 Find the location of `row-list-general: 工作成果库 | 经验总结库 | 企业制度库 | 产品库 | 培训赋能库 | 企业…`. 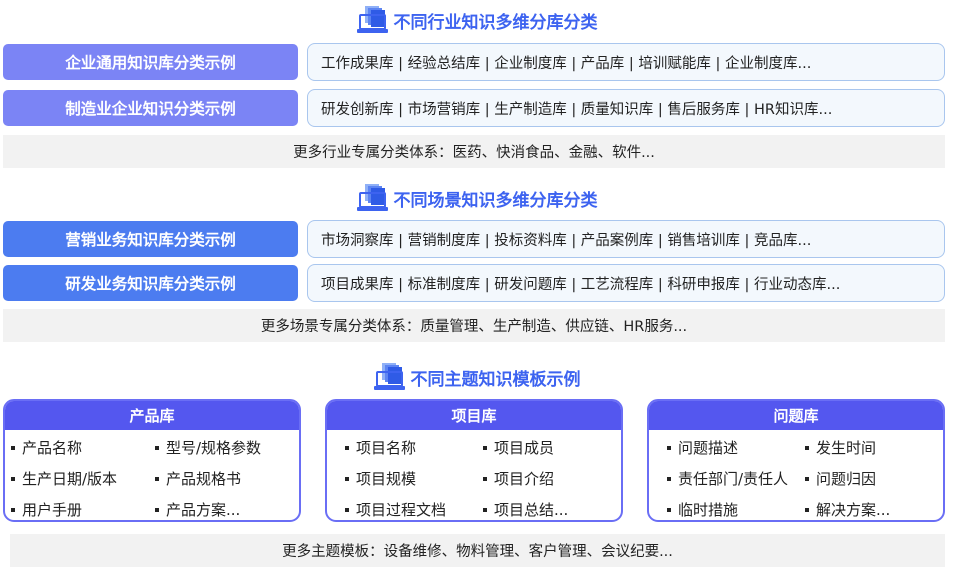

row-list-general: 工作成果库 | 经验总结库 | 企业制度库 | 产品库 | 培训赋能库 | 企业… is located at coordinates (626, 62).